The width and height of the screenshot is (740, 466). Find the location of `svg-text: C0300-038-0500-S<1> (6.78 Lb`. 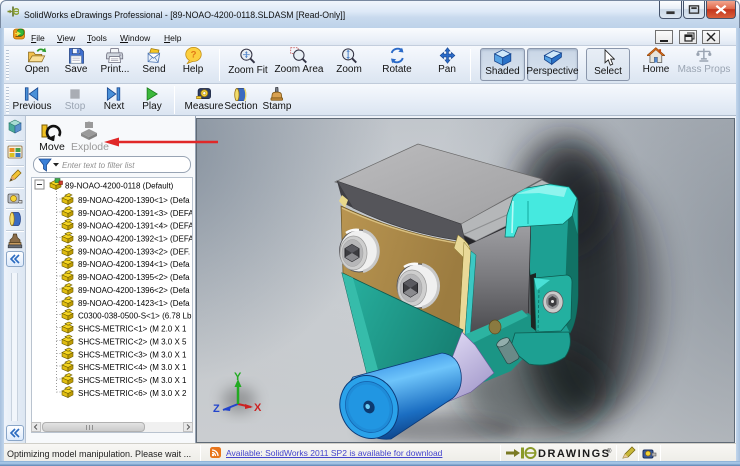

svg-text: C0300-038-0500-S<1> (6.78 Lb is located at coordinates (135, 316).